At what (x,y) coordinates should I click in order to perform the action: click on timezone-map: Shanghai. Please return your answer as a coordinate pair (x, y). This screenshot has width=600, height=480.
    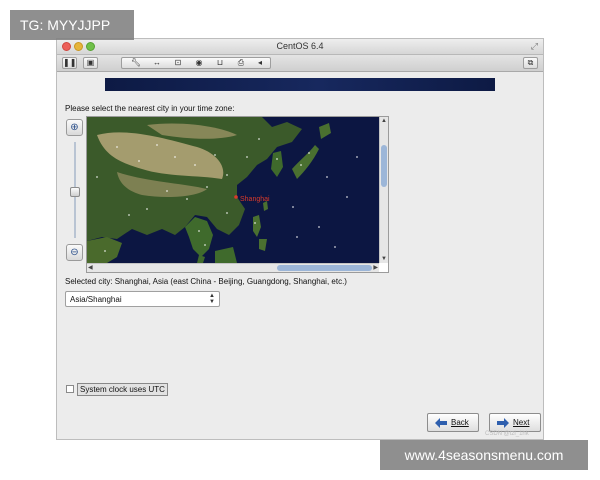
    Looking at the image, I should click on (233, 190).